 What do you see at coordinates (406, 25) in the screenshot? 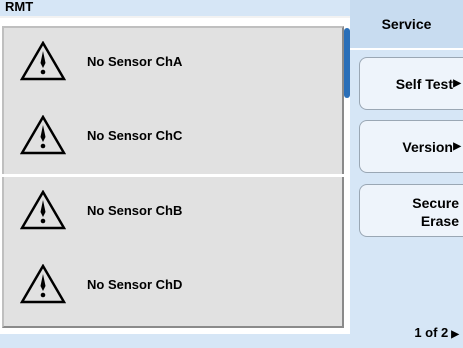
I see `menu-title: Service` at bounding box center [406, 25].